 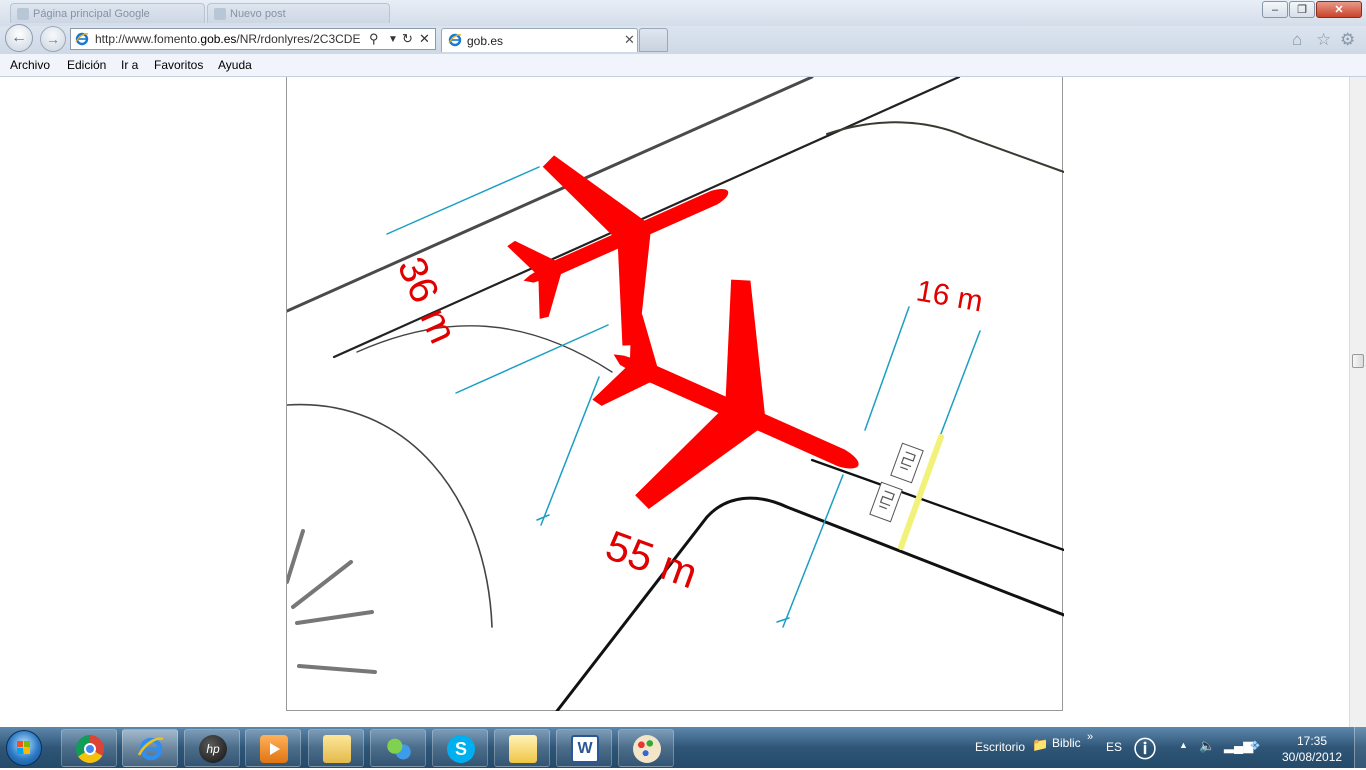 I want to click on menu-ir-a: Ir a, so click(x=129, y=65).